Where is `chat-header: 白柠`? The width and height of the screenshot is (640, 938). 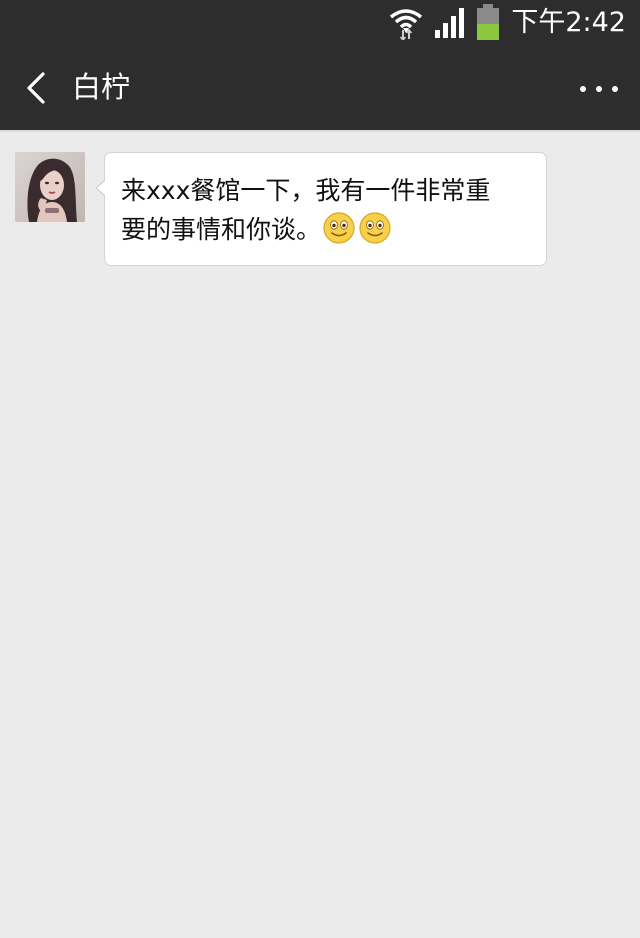 chat-header: 白柠 is located at coordinates (320, 88).